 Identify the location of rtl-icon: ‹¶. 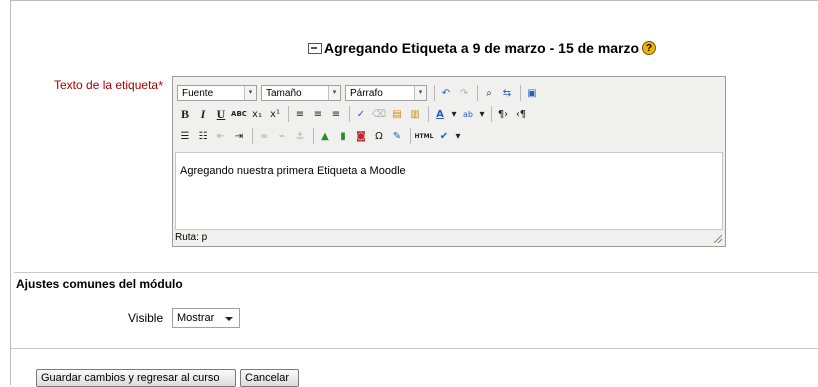
(521, 114).